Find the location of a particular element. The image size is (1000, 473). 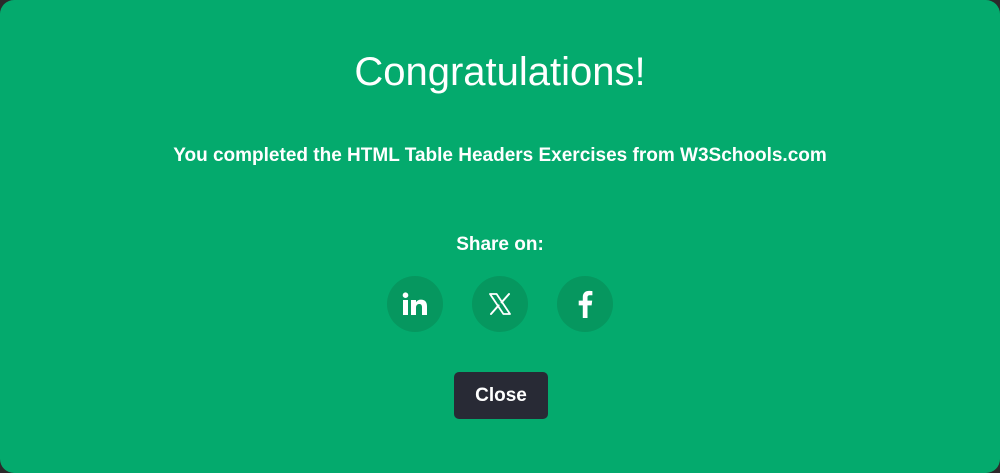

share-facebook-button is located at coordinates (585, 304).